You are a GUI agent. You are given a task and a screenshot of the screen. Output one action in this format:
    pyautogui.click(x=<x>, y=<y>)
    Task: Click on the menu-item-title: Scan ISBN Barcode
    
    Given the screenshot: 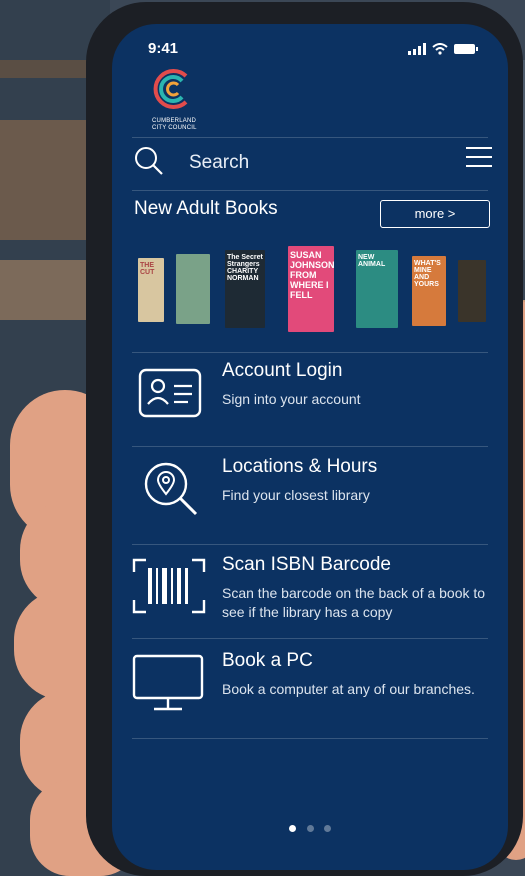 What is the action you would take?
    pyautogui.click(x=306, y=564)
    